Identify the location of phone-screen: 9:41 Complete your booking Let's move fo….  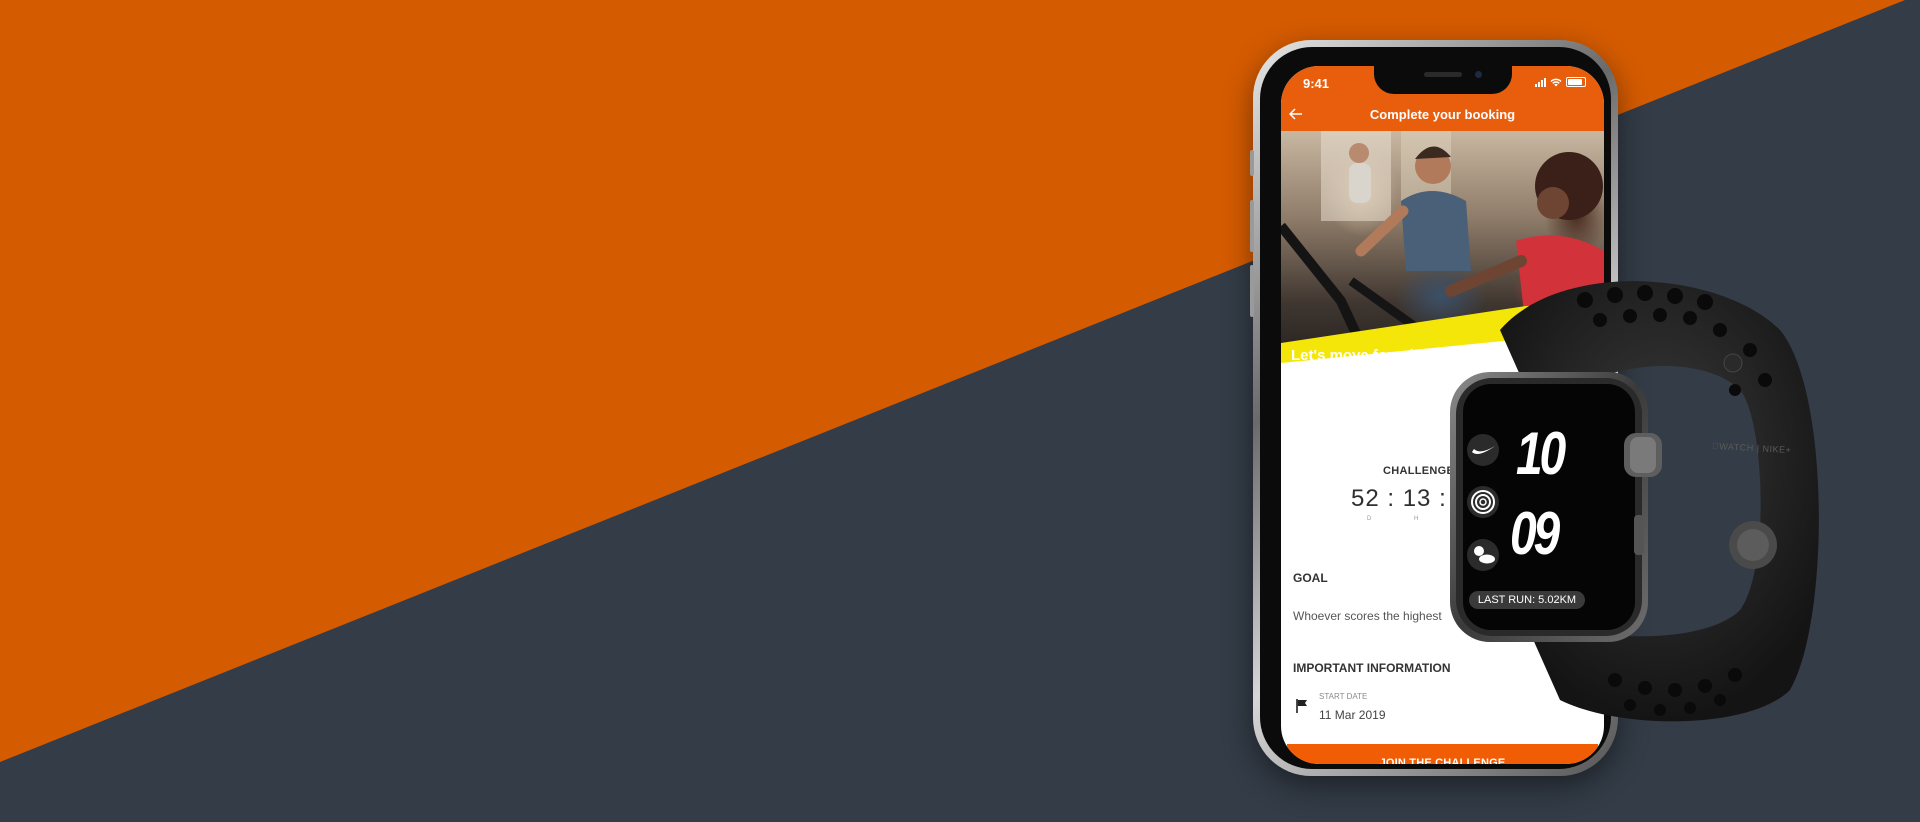
(1442, 415).